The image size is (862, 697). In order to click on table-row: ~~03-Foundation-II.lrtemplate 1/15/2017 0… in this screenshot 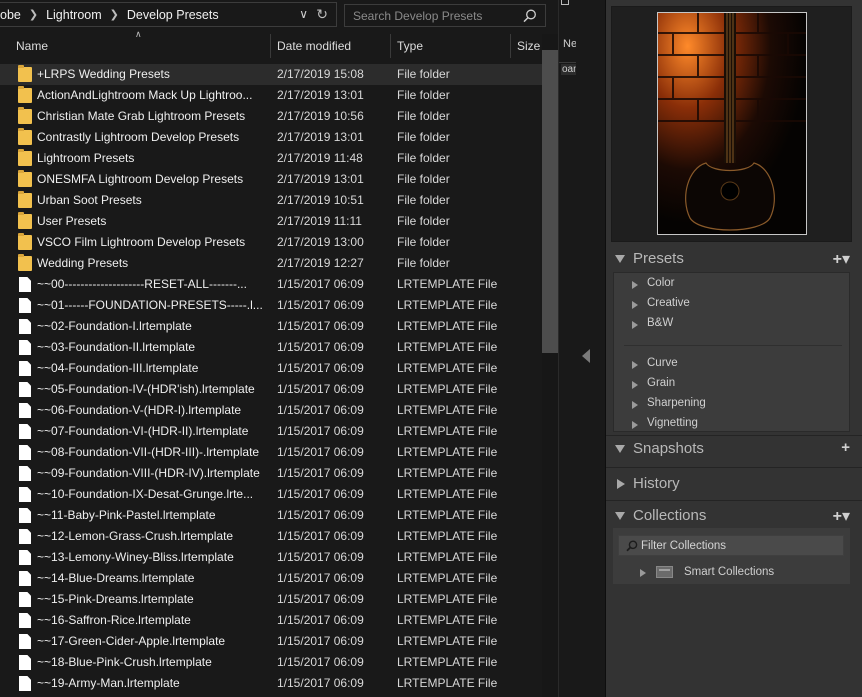, I will do `click(271, 347)`.